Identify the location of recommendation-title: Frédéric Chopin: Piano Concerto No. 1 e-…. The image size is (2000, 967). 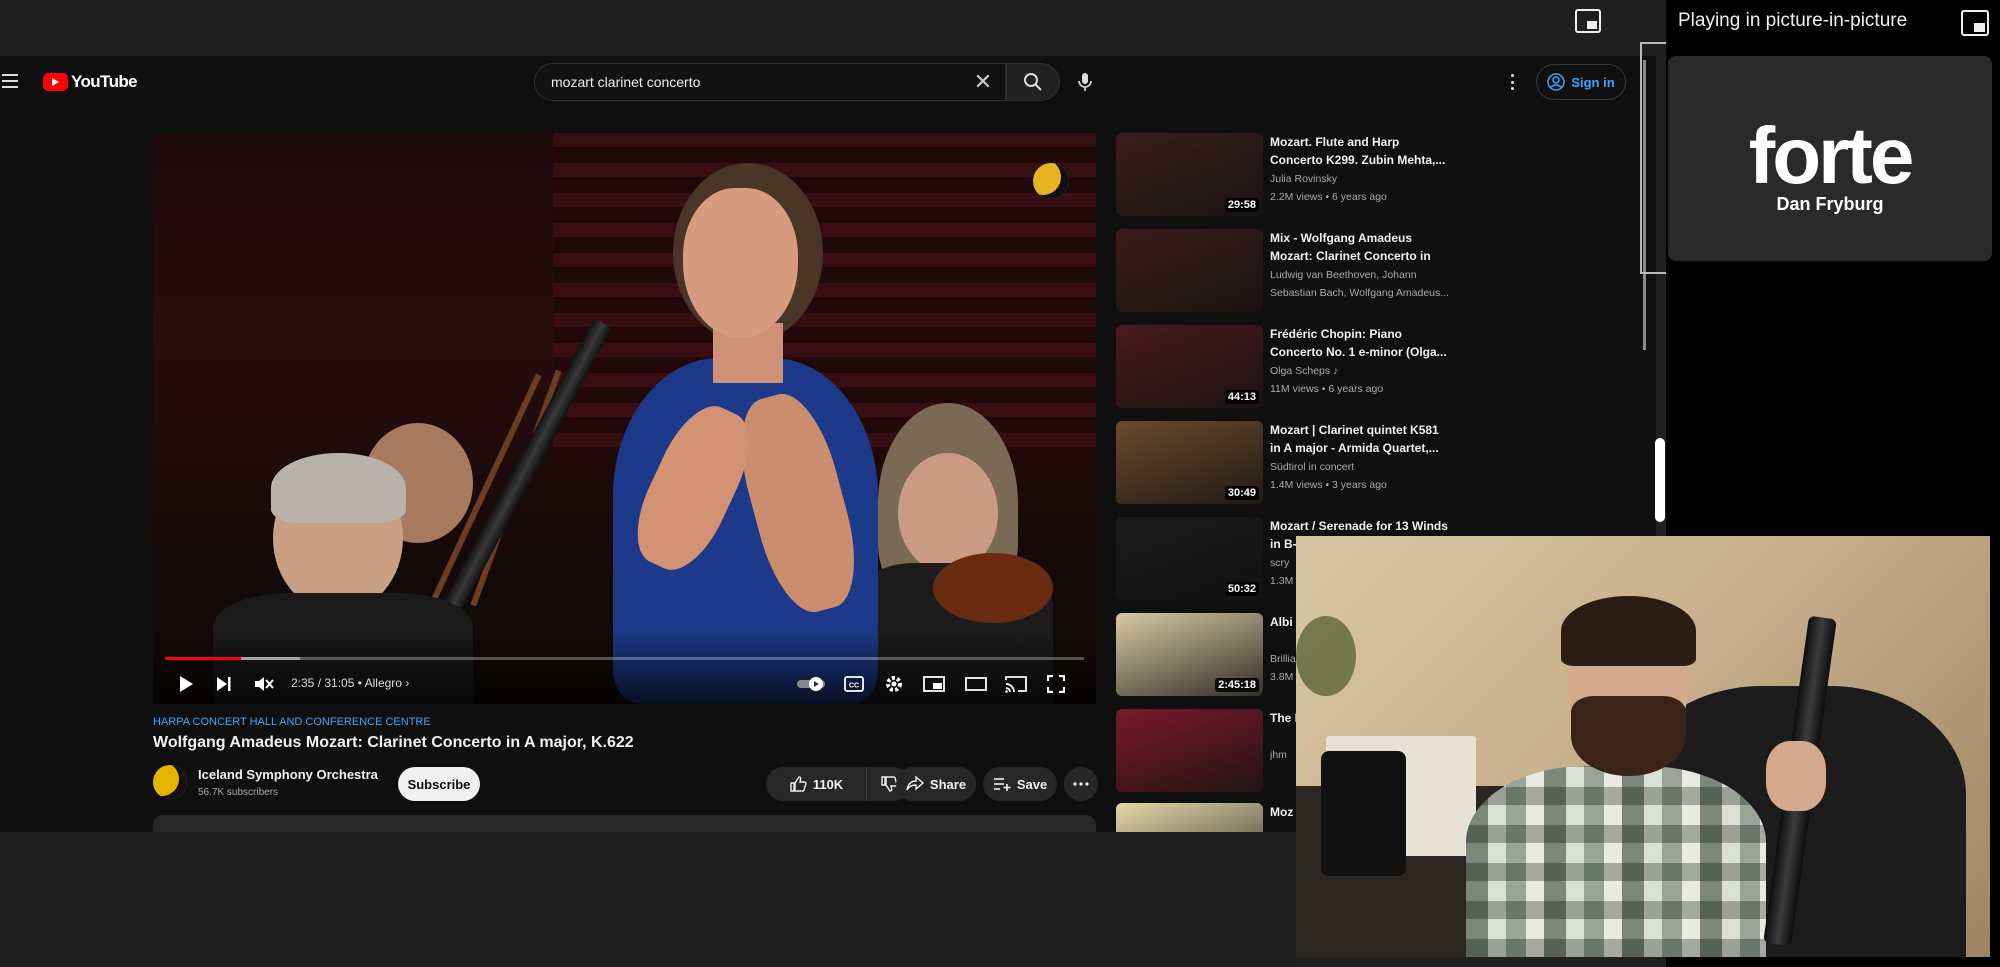
(1360, 343).